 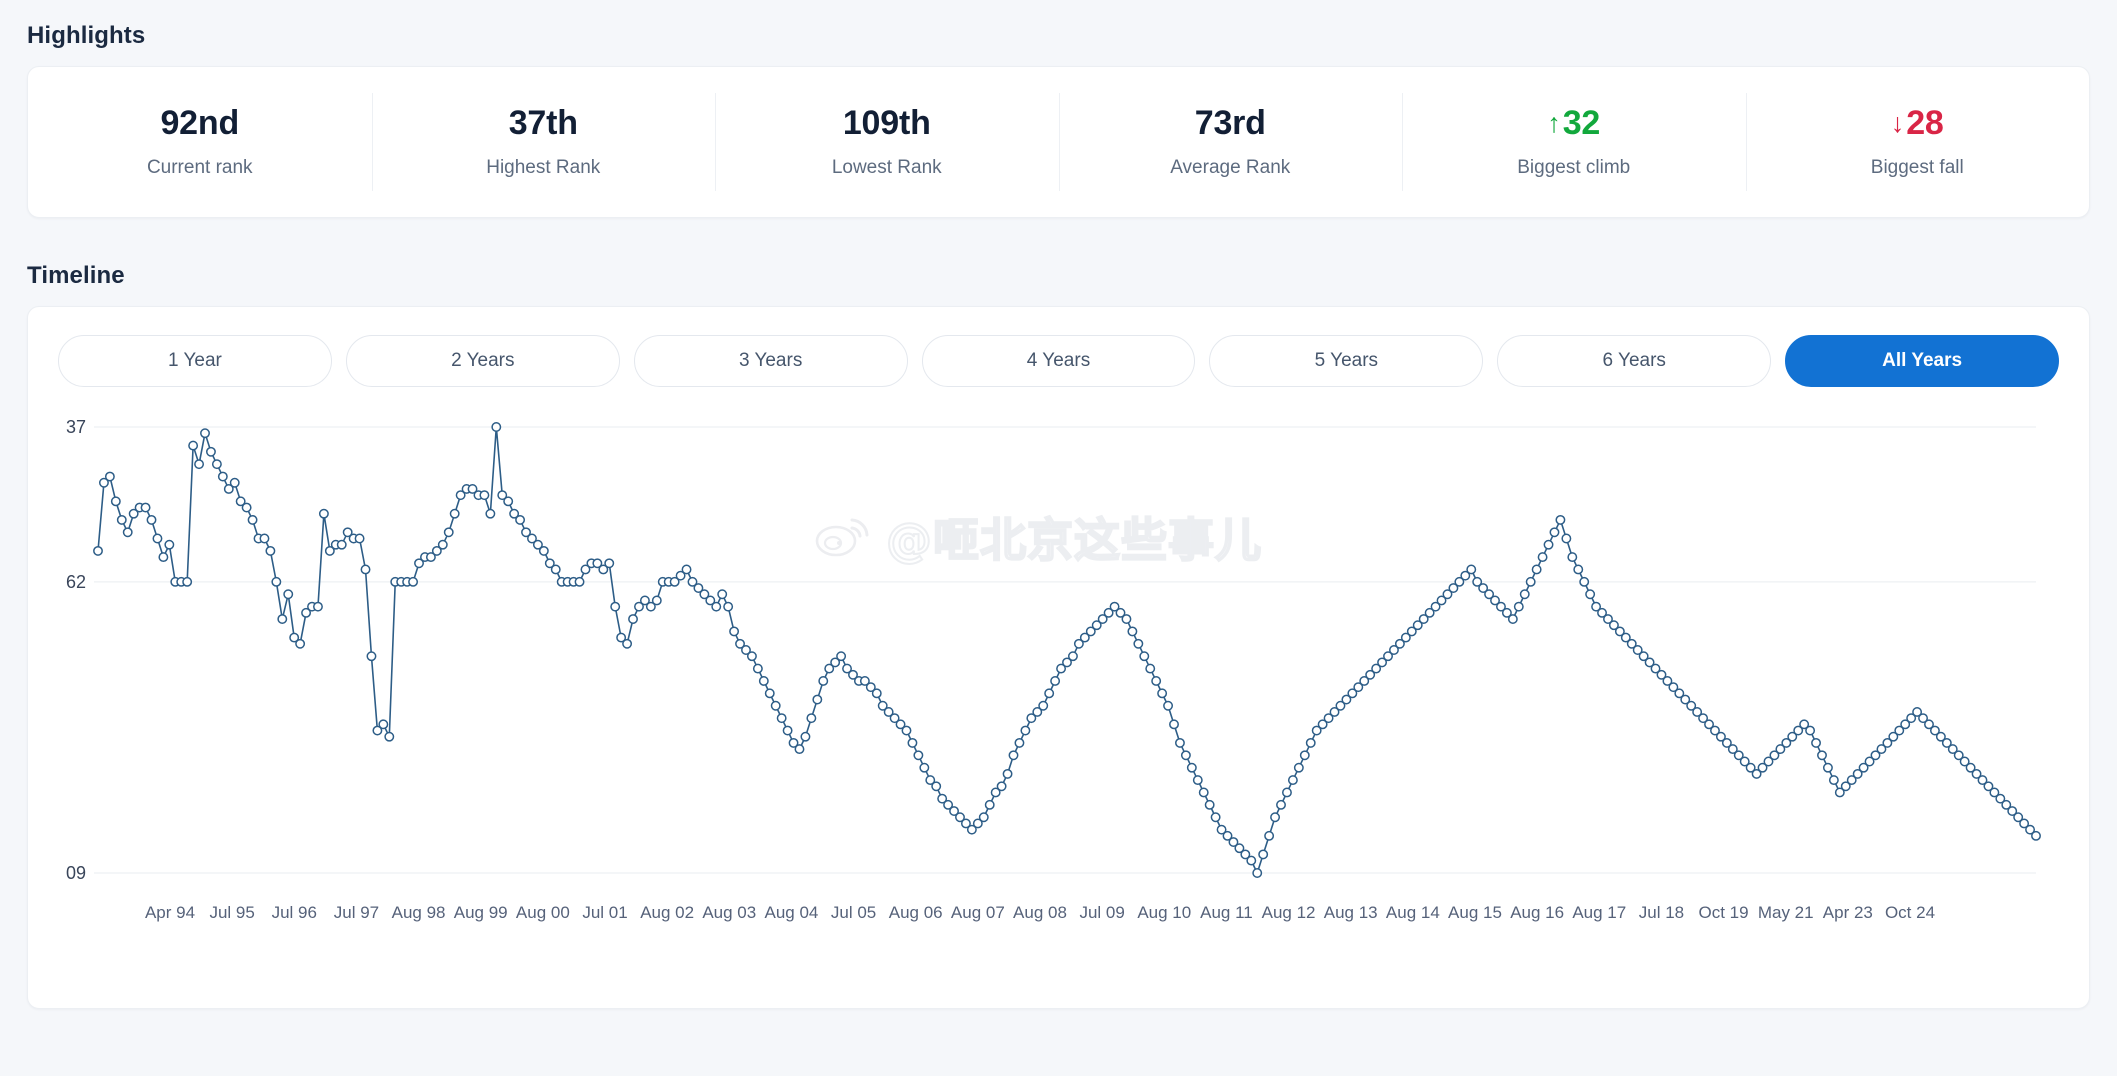 I want to click on range-tab-2-years: 2 Years, so click(x=482, y=361).